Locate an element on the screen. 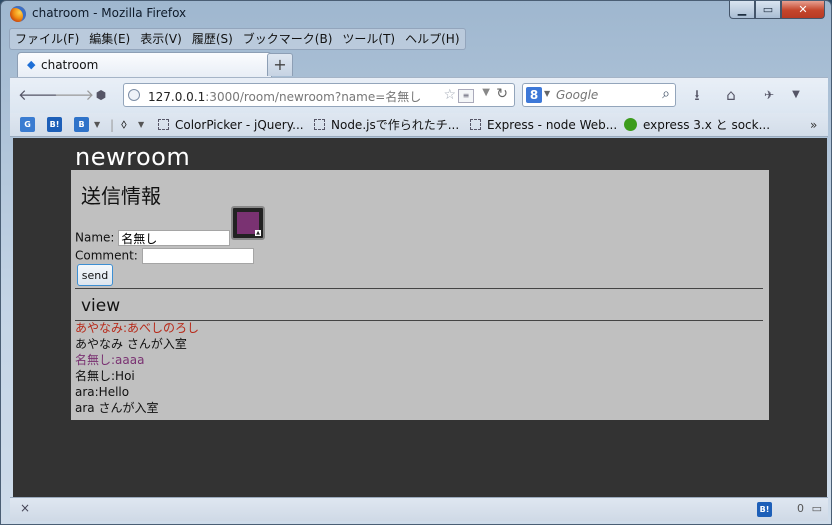 The image size is (832, 525). name-row: Name: is located at coordinates (153, 238).